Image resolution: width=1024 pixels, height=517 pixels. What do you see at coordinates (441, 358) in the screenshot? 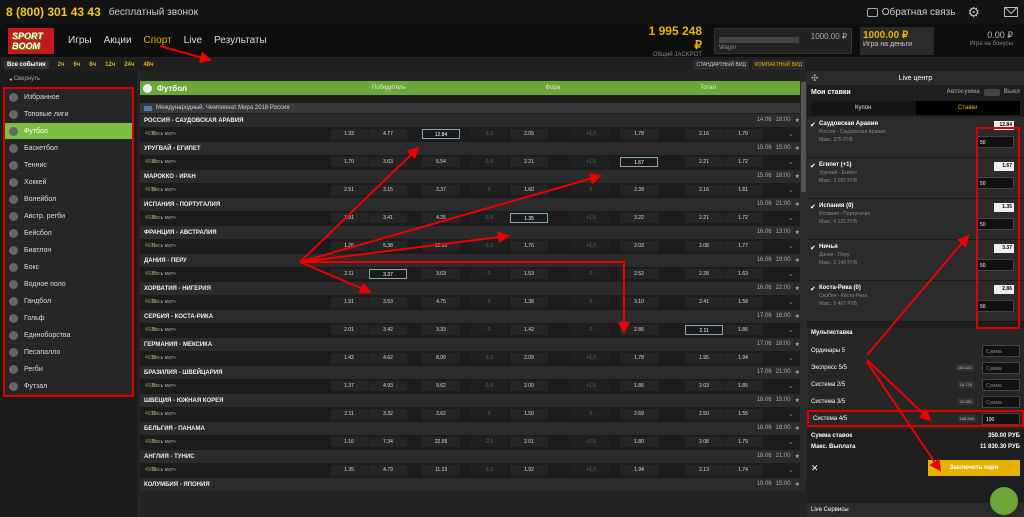
I see `odds-cell: 8.00` at bounding box center [441, 358].